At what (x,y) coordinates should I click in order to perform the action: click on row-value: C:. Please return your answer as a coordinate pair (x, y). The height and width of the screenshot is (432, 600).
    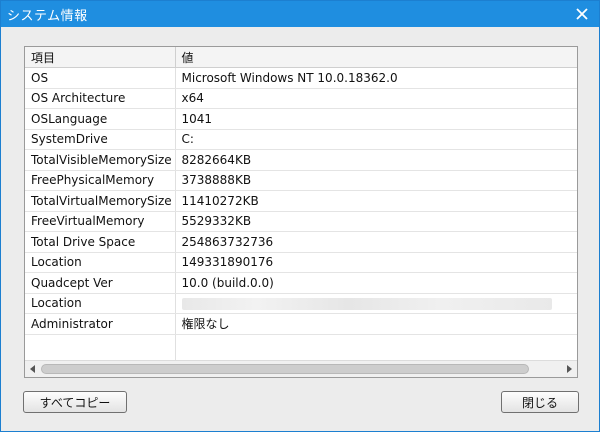
    Looking at the image, I should click on (376, 139).